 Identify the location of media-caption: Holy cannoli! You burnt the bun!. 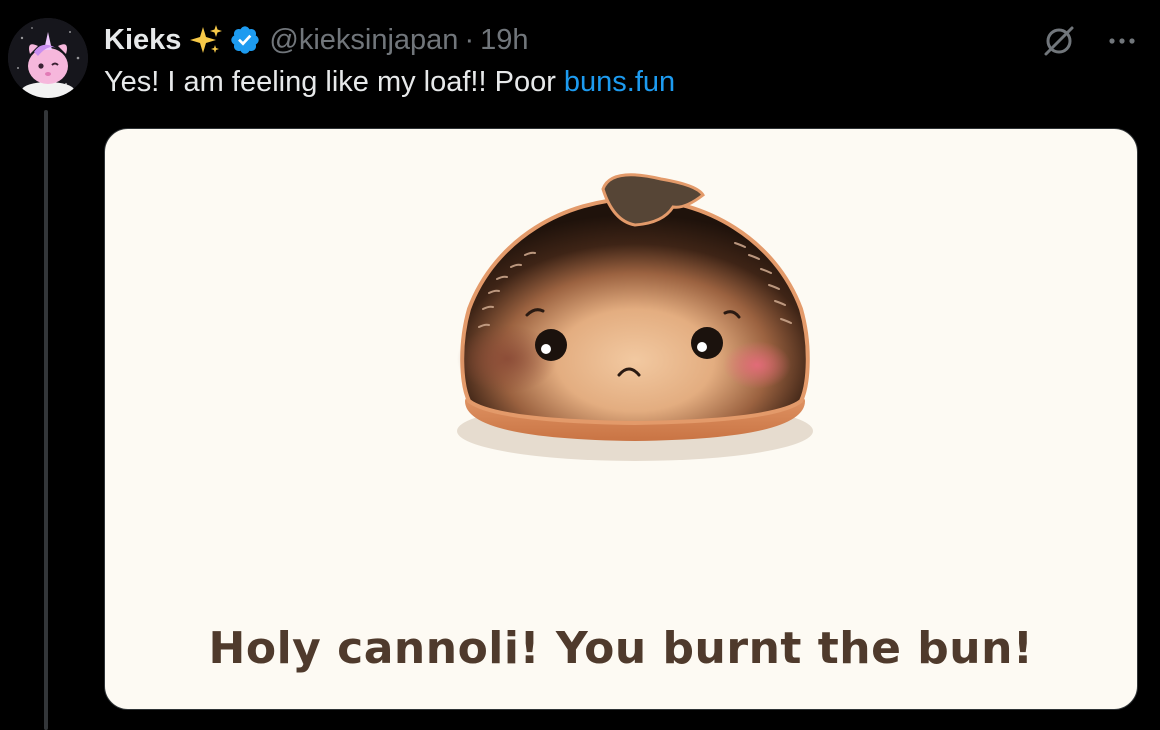
(621, 648).